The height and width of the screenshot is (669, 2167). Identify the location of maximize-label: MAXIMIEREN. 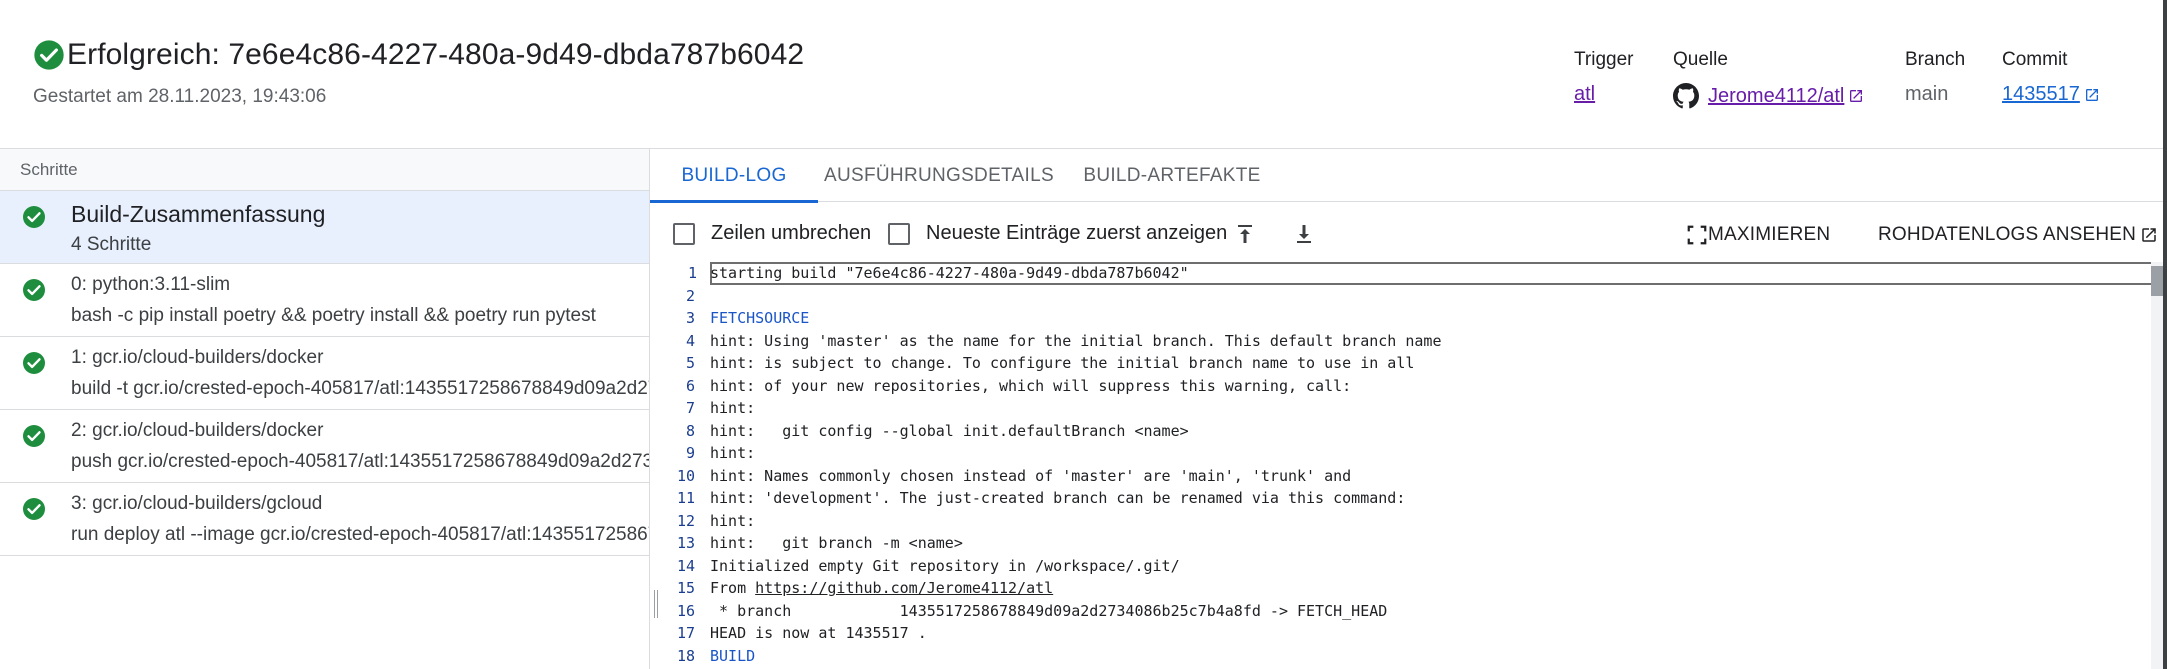
(1769, 234).